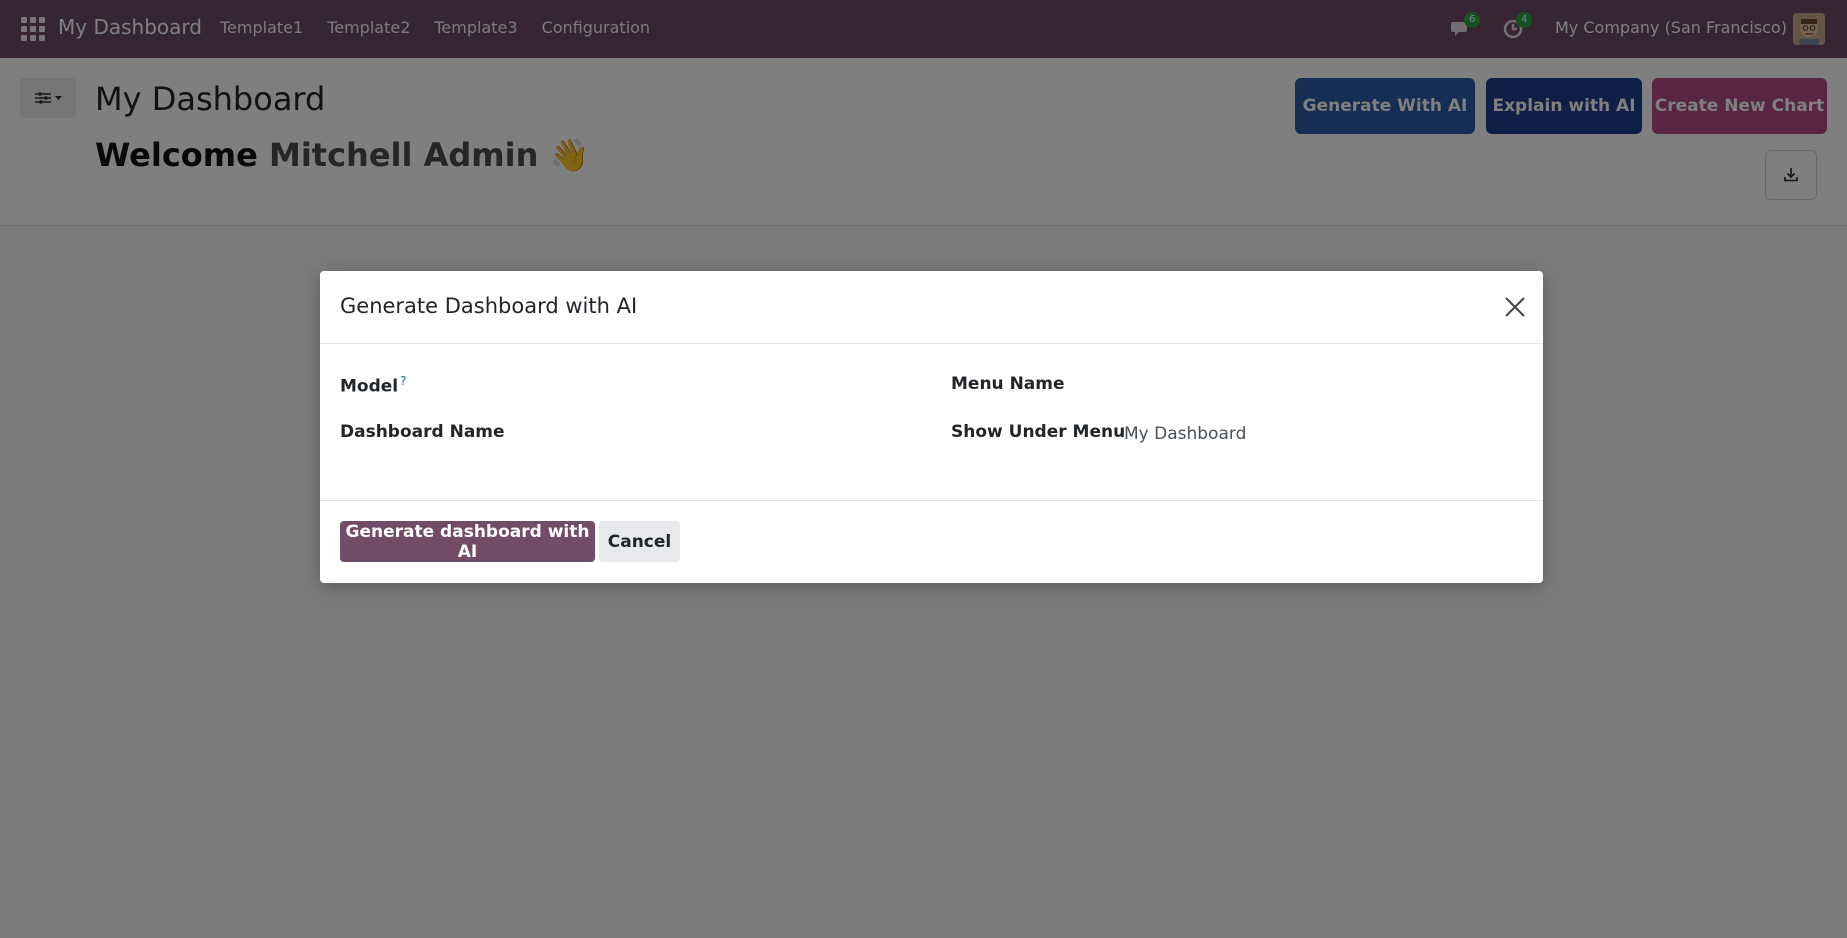 The width and height of the screenshot is (1847, 938). Describe the element at coordinates (710, 431) in the screenshot. I see `dashboard-name-field` at that location.